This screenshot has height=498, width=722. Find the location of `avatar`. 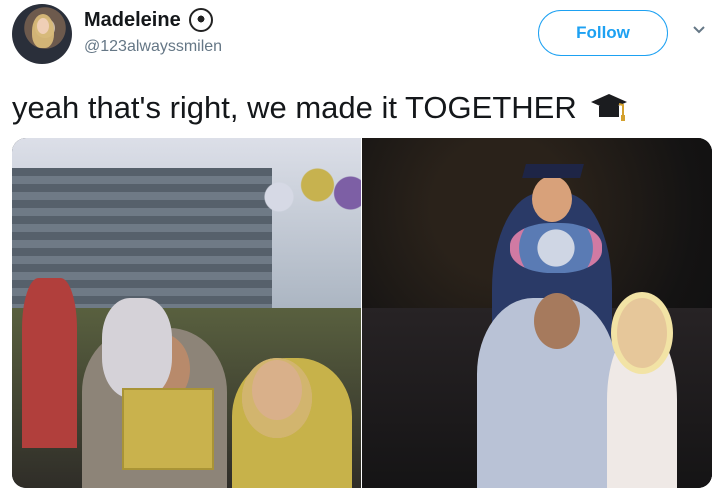

avatar is located at coordinates (42, 34).